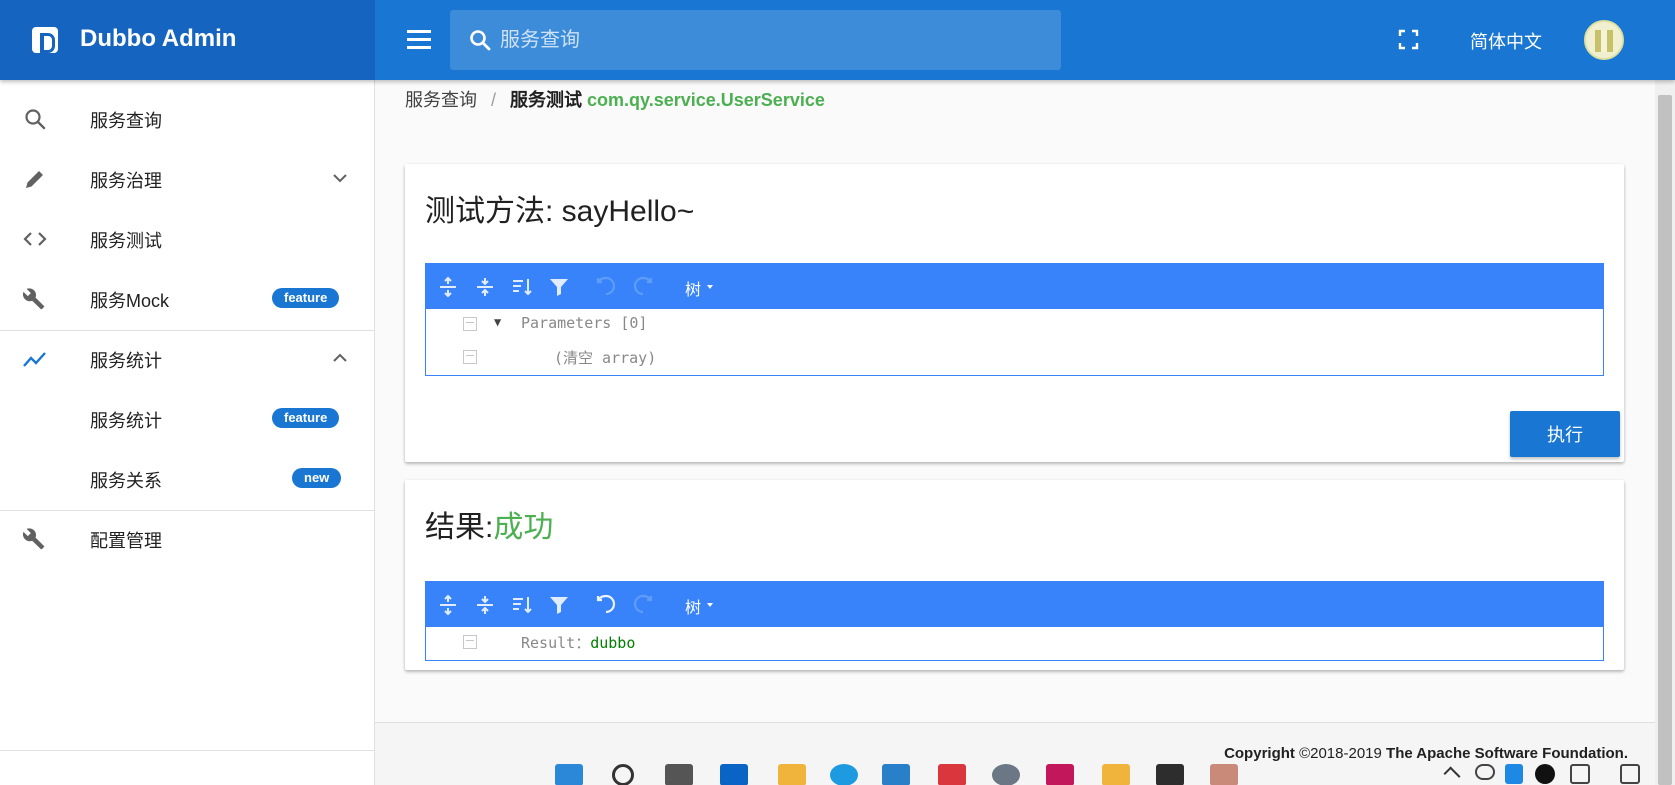 The width and height of the screenshot is (1675, 785). I want to click on search-input, so click(770, 40).